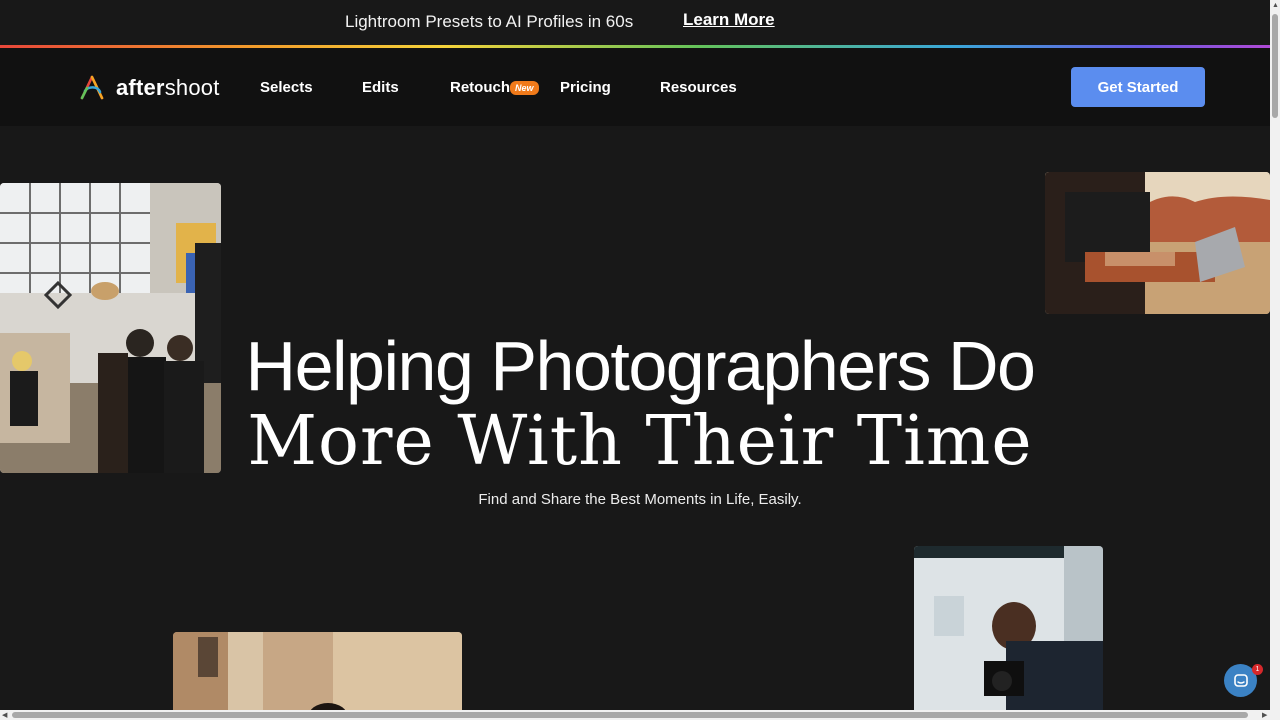 This screenshot has width=1280, height=720. I want to click on scroll-left-arrow-icon: ◀, so click(4, 715).